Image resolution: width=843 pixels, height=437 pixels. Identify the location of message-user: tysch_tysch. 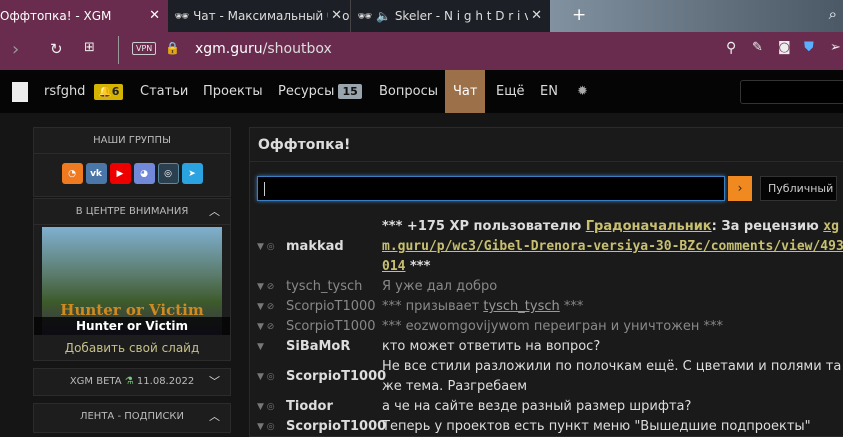
(334, 287).